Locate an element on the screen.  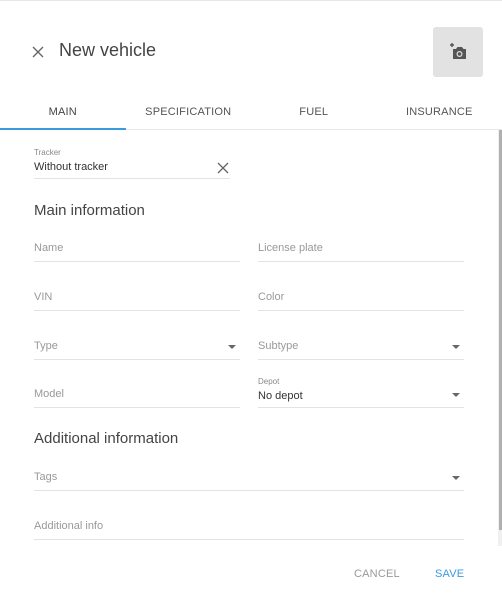
tab-insurance: INSURANCE is located at coordinates (439, 114).